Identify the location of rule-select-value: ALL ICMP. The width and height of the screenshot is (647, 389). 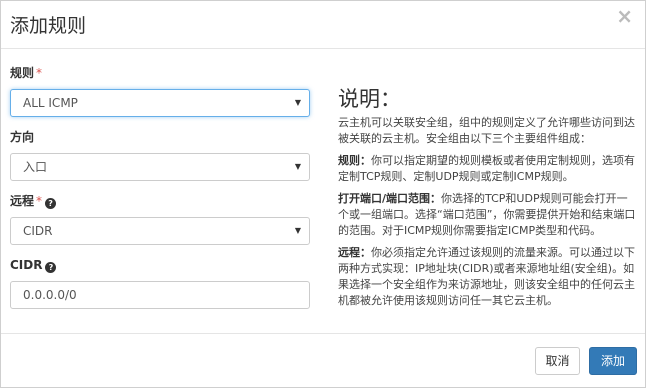
(50, 103).